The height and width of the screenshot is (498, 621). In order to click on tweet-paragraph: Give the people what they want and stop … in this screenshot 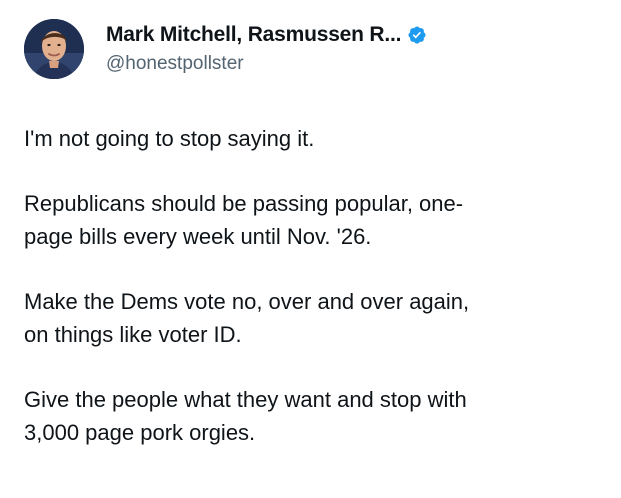, I will do `click(245, 416)`.